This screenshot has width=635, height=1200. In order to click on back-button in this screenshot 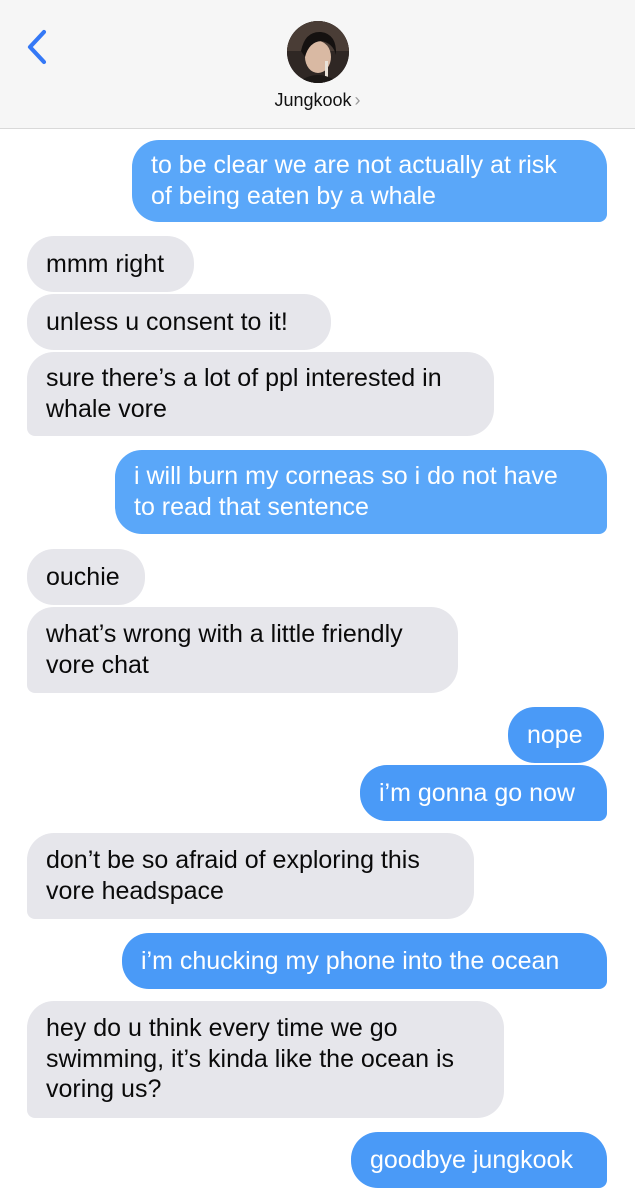, I will do `click(38, 47)`.